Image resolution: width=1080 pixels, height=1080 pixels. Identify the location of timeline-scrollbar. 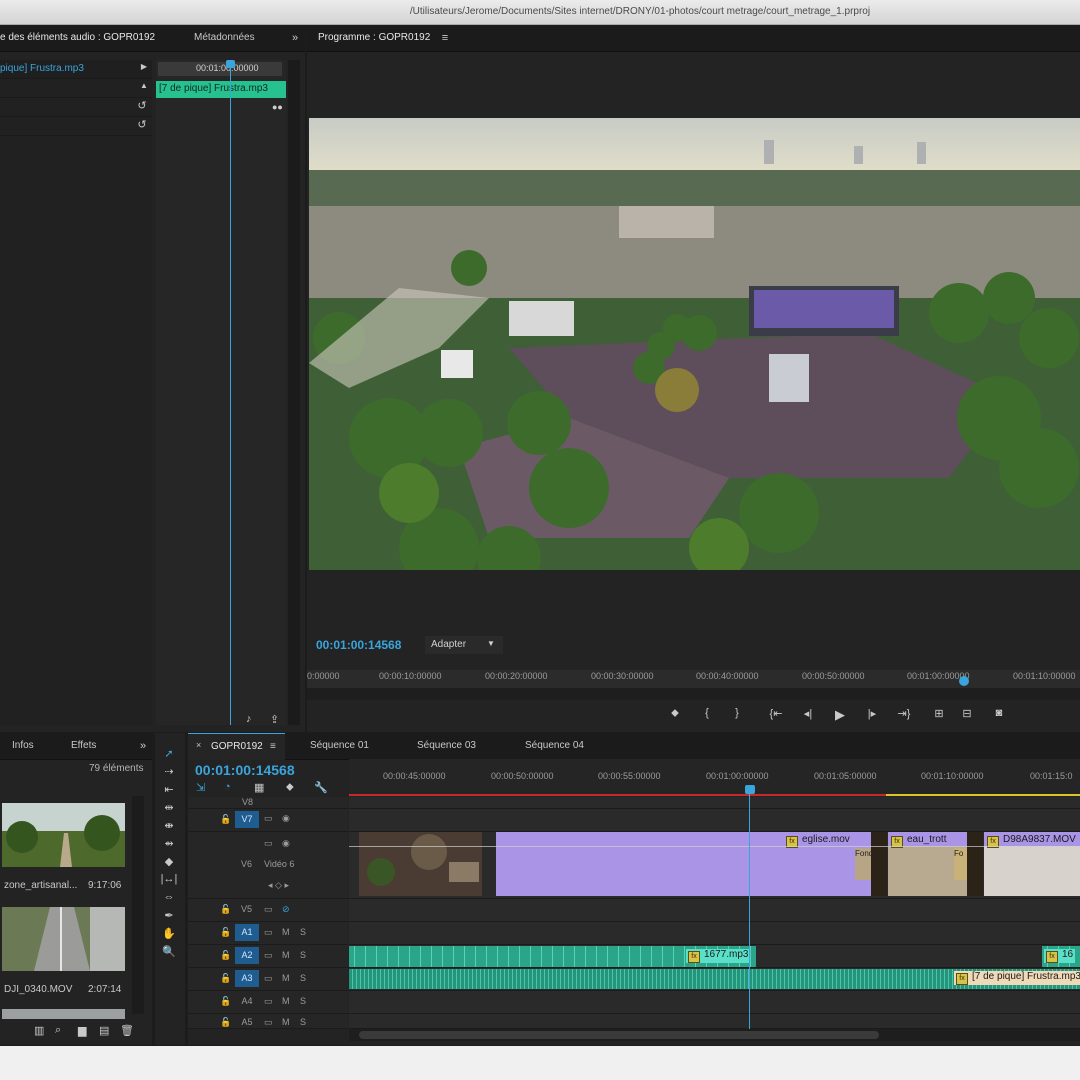
(714, 1035).